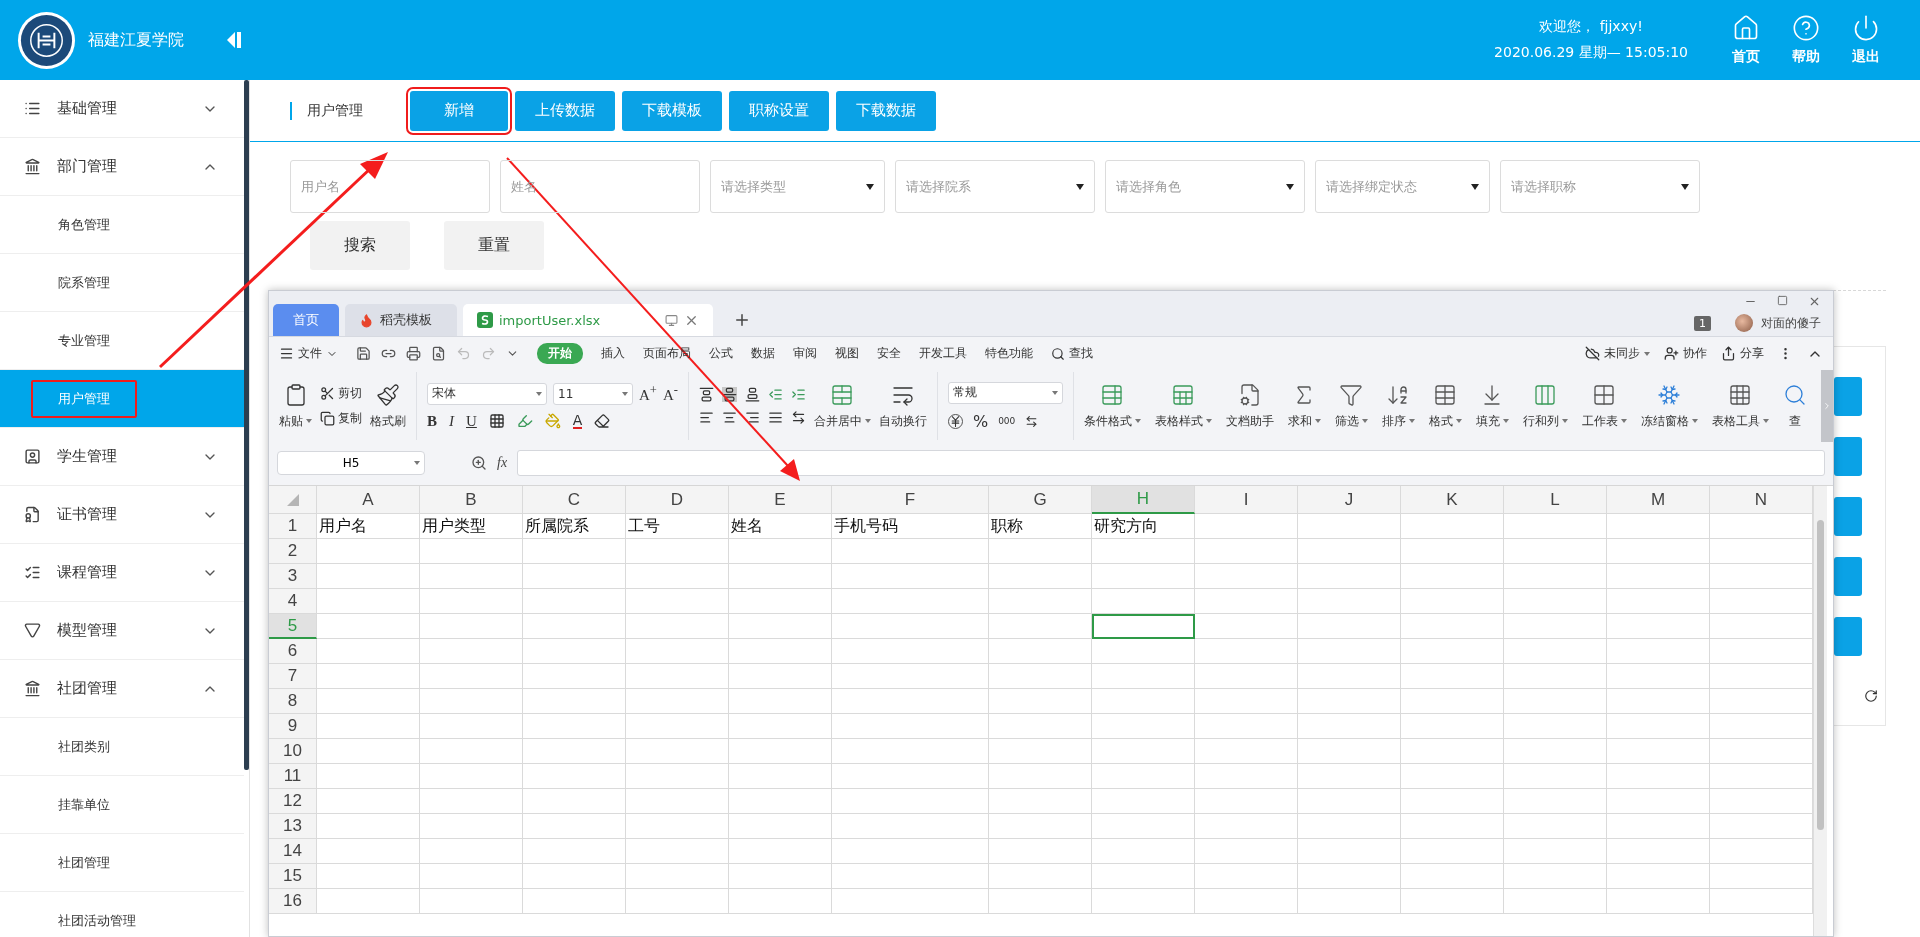  Describe the element at coordinates (847, 353) in the screenshot. I see `ribbon-tab: 视图` at that location.